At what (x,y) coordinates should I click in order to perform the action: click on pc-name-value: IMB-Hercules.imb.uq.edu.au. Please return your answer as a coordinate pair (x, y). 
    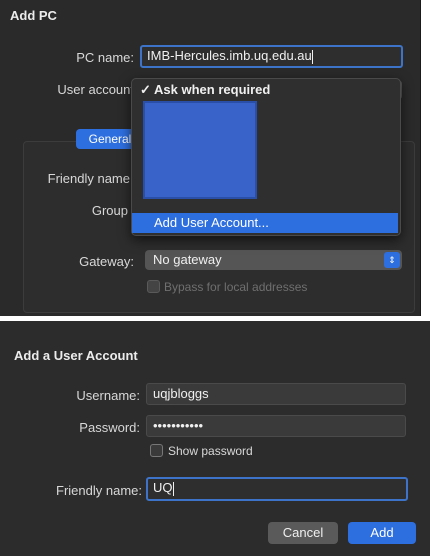
    Looking at the image, I should click on (229, 55).